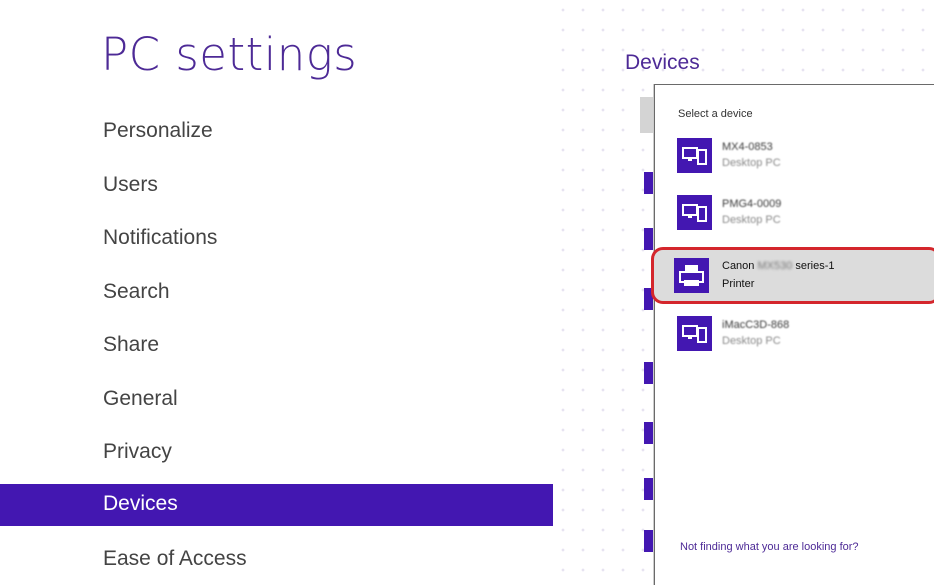 The width and height of the screenshot is (934, 585). Describe the element at coordinates (803, 335) in the screenshot. I see `device-item: iMacC3D-868 Desktop PC` at that location.